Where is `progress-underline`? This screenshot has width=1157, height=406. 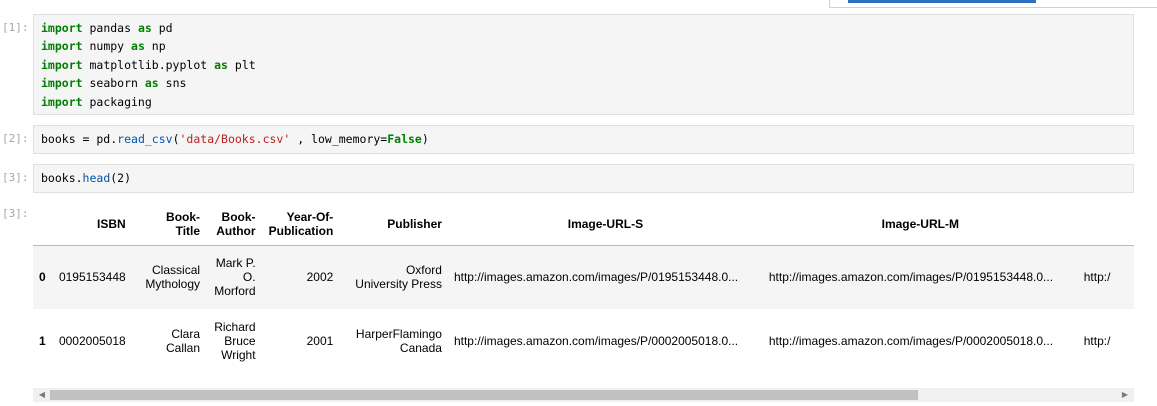 progress-underline is located at coordinates (942, 1).